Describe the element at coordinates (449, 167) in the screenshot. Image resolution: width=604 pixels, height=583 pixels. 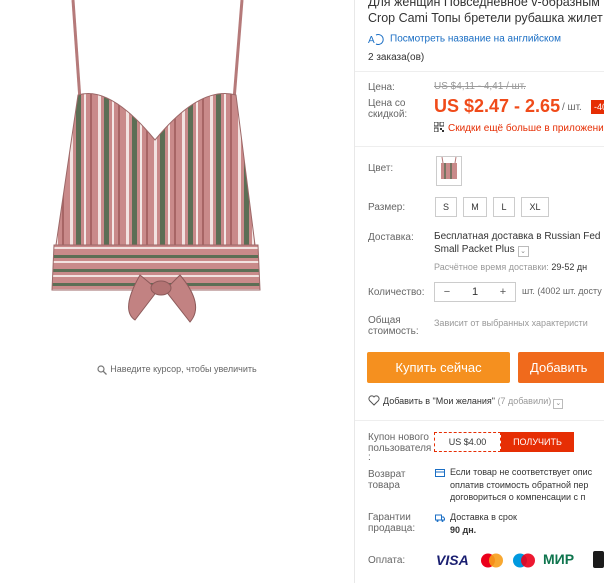
I see `color-swatch-thumbnail` at that location.